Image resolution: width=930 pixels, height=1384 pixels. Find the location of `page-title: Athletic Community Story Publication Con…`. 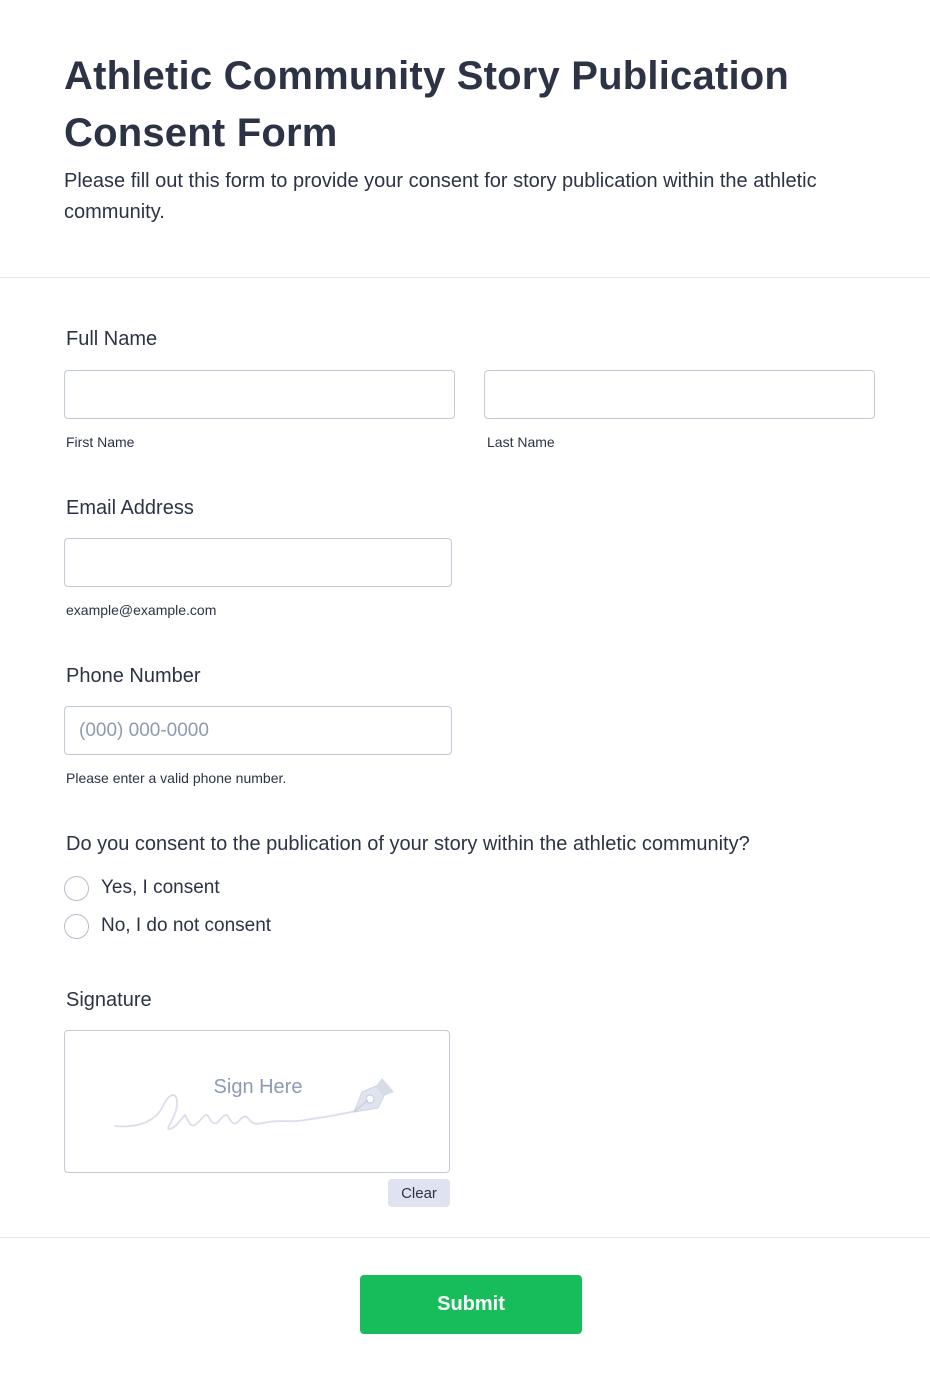

page-title: Athletic Community Story Publication Con… is located at coordinates (427, 104).